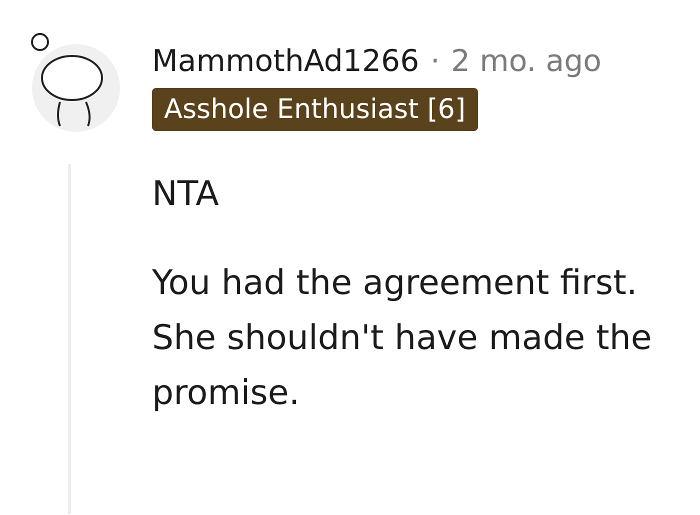 Image resolution: width=700 pixels, height=515 pixels. Describe the element at coordinates (315, 109) in the screenshot. I see `user-flair: Asshole Enthusiast [6]` at that location.